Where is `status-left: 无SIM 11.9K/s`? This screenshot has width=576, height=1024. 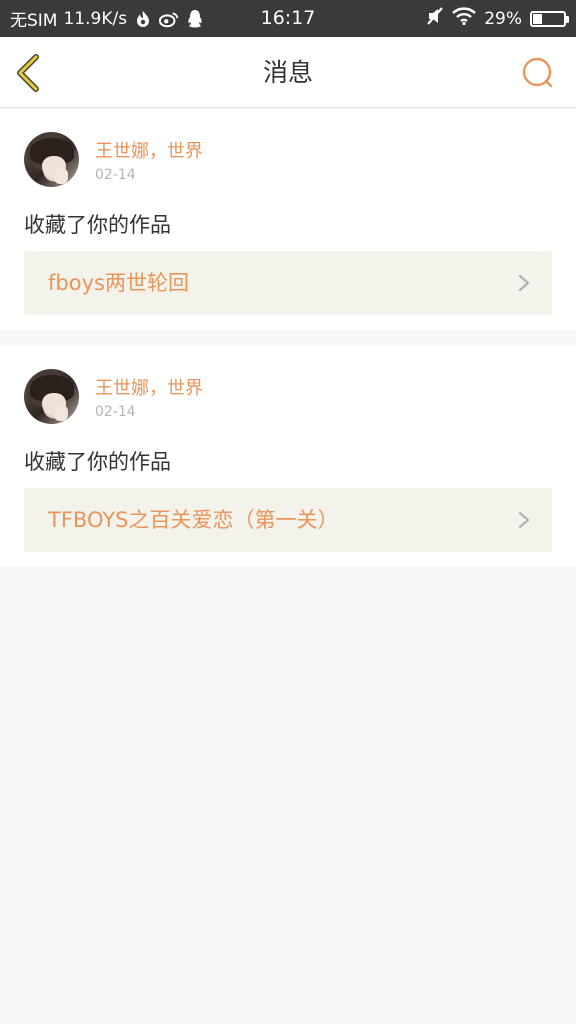 status-left: 无SIM 11.9K/s is located at coordinates (110, 18).